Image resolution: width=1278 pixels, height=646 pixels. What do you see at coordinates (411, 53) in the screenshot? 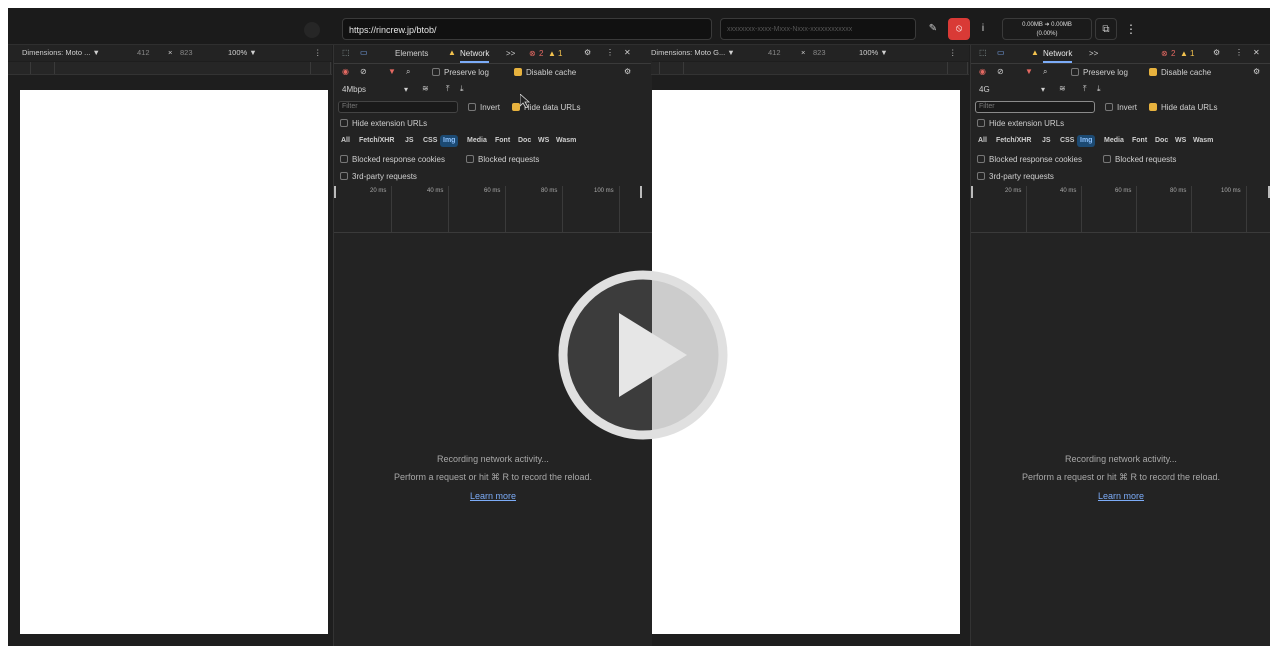
I see `tab-elements: Elements` at bounding box center [411, 53].